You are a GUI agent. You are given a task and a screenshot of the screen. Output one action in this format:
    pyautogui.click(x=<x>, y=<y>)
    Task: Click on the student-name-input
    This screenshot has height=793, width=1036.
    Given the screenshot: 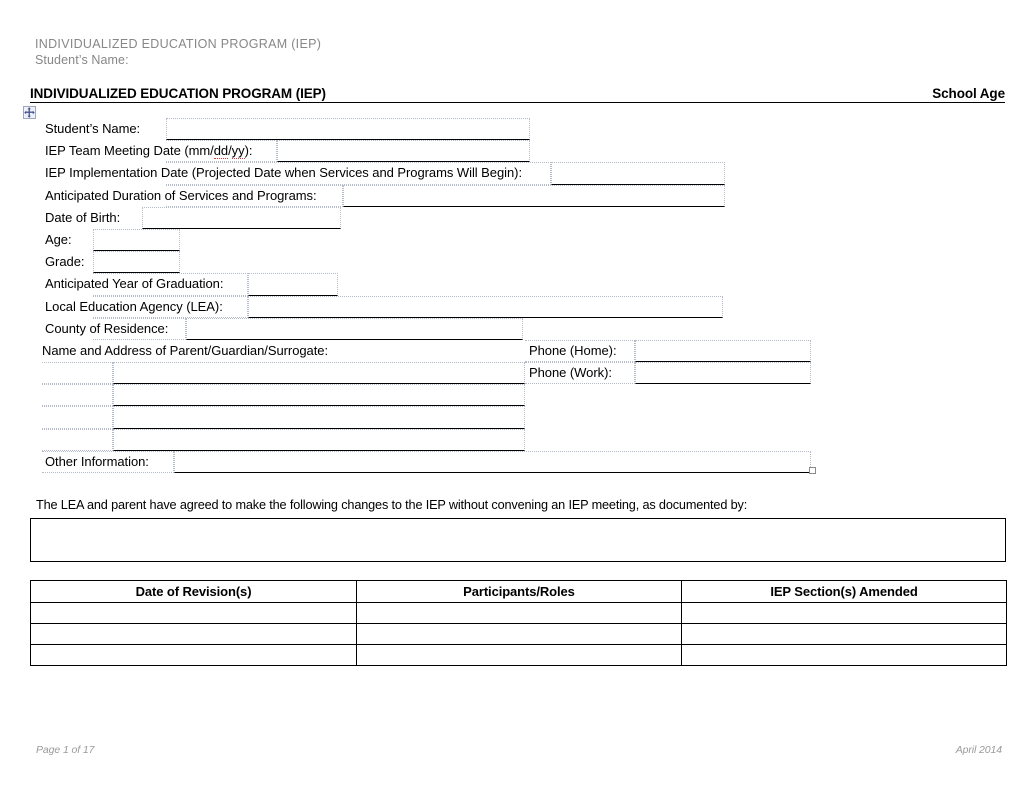 What is the action you would take?
    pyautogui.click(x=348, y=129)
    